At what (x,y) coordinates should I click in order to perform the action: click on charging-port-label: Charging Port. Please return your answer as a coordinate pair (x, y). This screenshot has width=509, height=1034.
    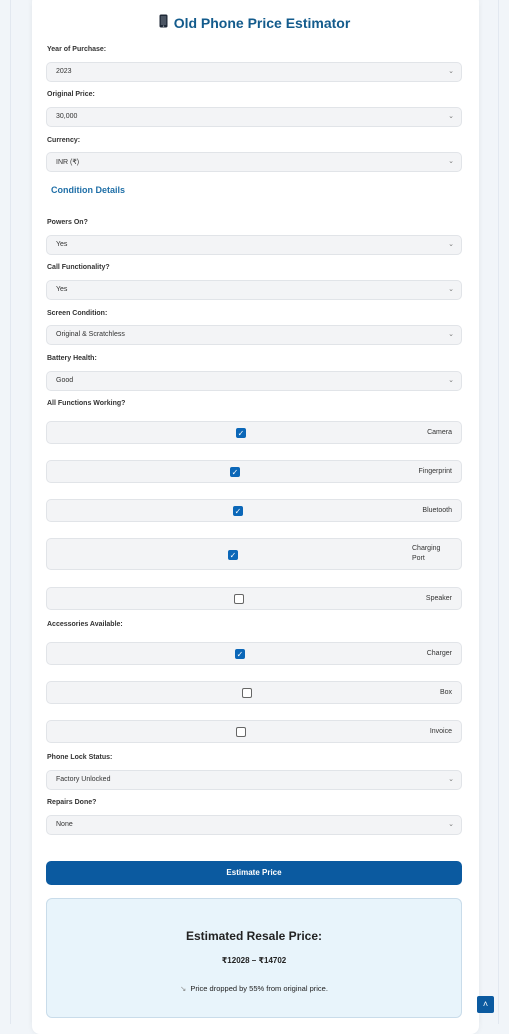
    Looking at the image, I should click on (426, 553).